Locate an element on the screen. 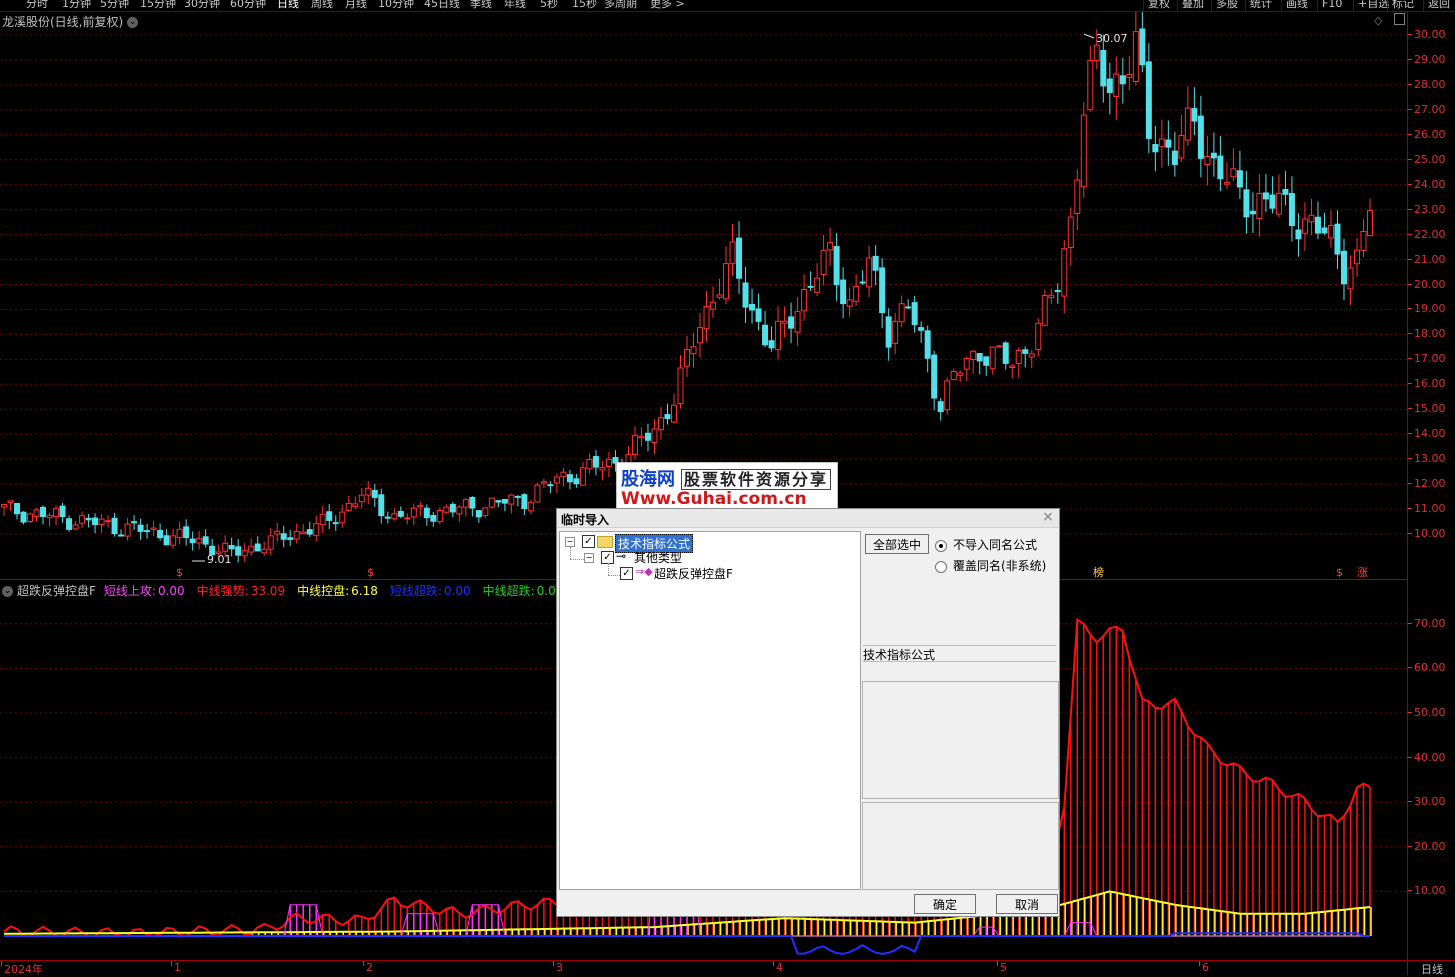  price-tick: 21.00 is located at coordinates (1427, 259).